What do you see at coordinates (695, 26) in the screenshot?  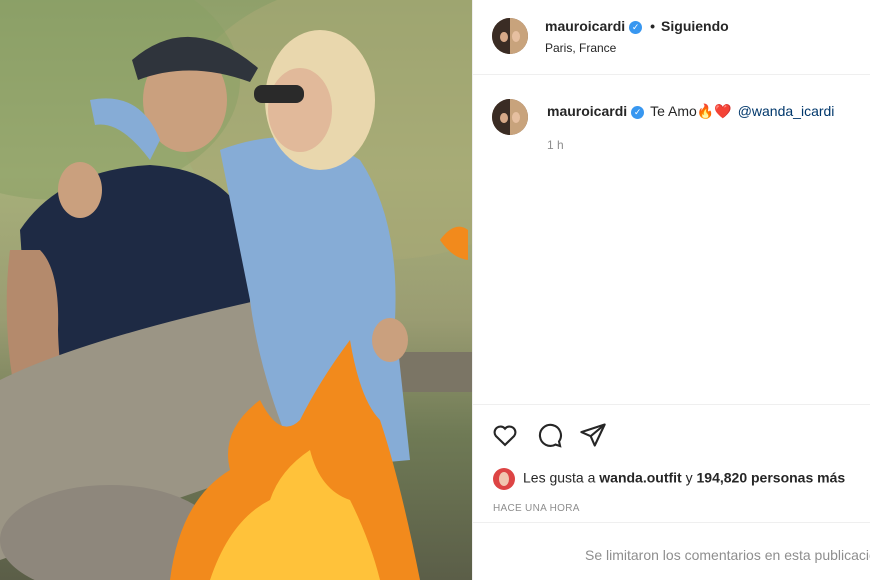 I see `follow-status-button: Siguiendo` at bounding box center [695, 26].